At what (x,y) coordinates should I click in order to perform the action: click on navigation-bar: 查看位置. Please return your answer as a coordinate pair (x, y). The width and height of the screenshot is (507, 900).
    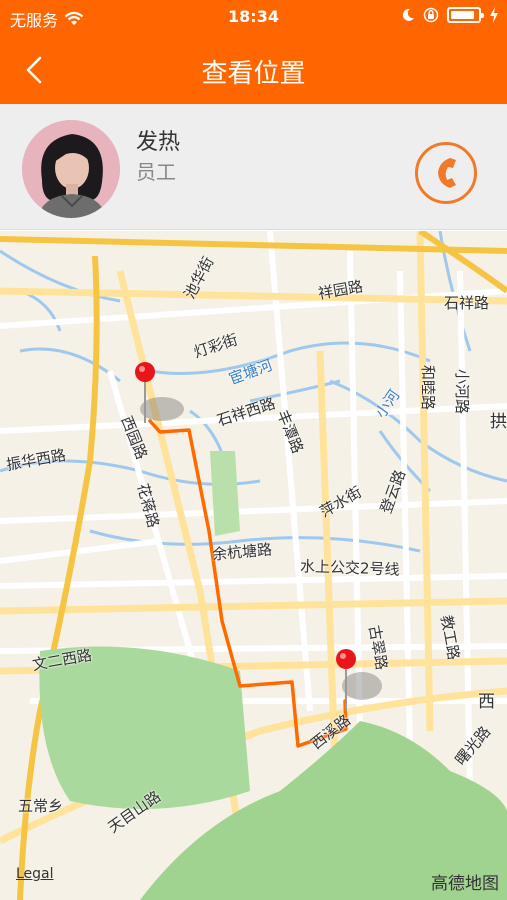
    Looking at the image, I should click on (253, 70).